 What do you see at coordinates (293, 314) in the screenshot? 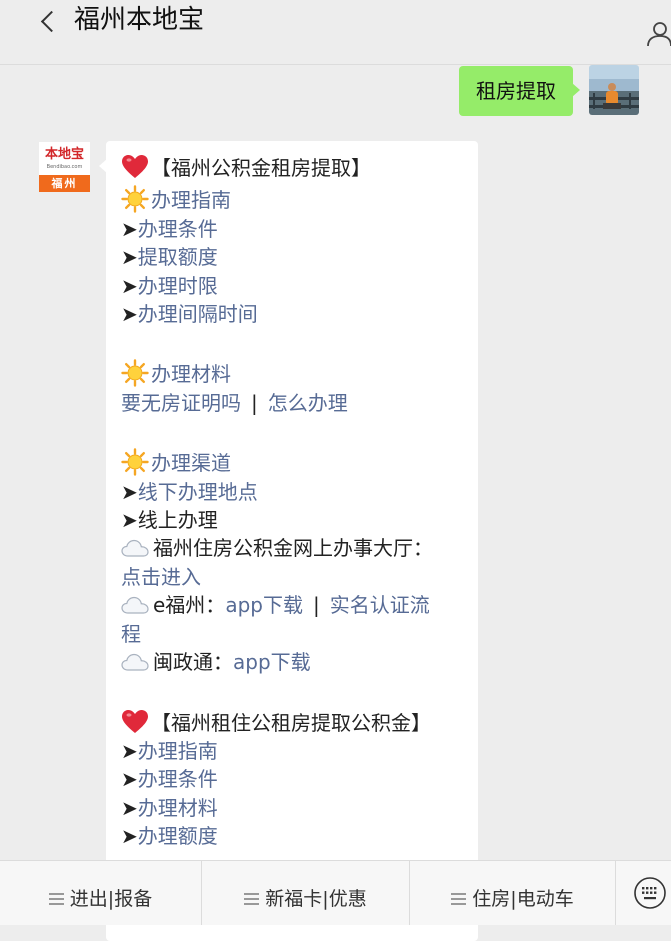
I see `list-item: ➤办理间隔时间` at bounding box center [293, 314].